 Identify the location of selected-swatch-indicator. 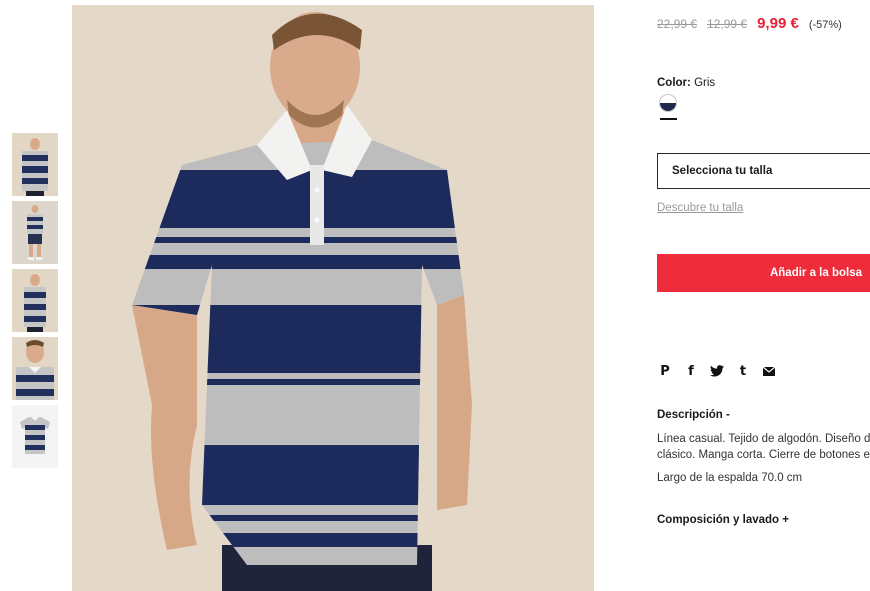
(668, 119).